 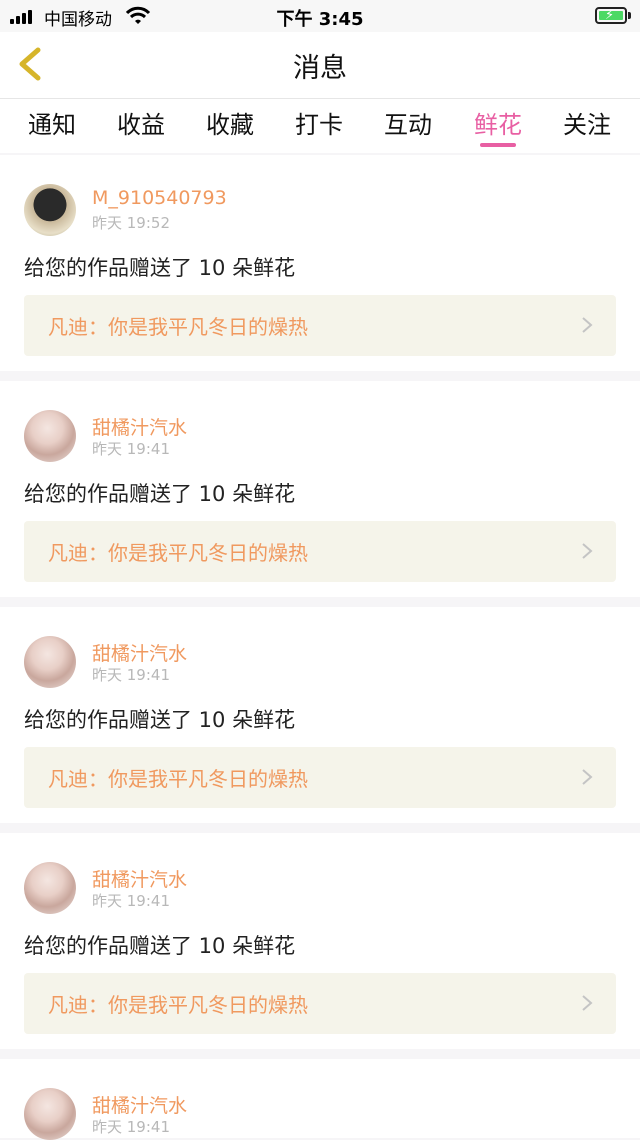 I want to click on nav-bar: 消息, so click(x=320, y=65).